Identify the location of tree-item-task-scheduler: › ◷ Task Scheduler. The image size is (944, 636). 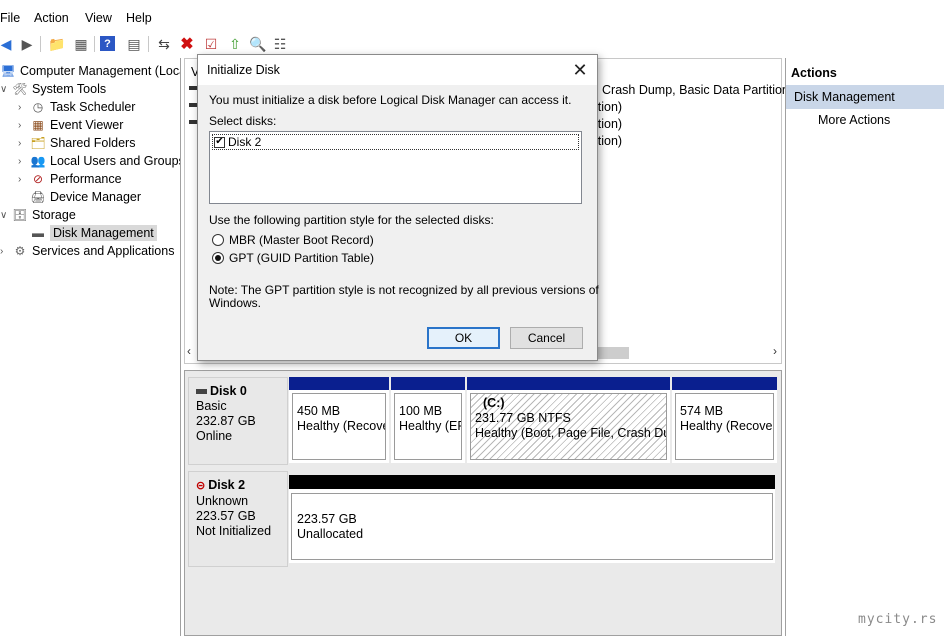
(76, 107).